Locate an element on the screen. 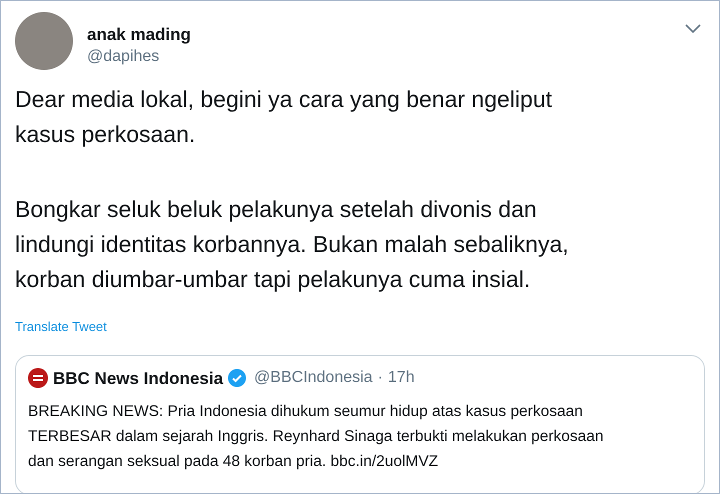 The height and width of the screenshot is (494, 720). tweet-time: 17h is located at coordinates (401, 378).